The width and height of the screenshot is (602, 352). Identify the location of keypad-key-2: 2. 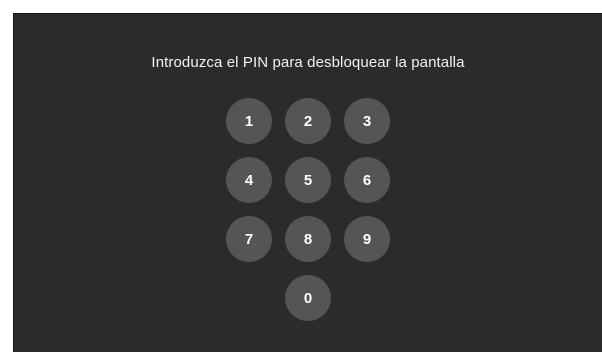
(308, 121).